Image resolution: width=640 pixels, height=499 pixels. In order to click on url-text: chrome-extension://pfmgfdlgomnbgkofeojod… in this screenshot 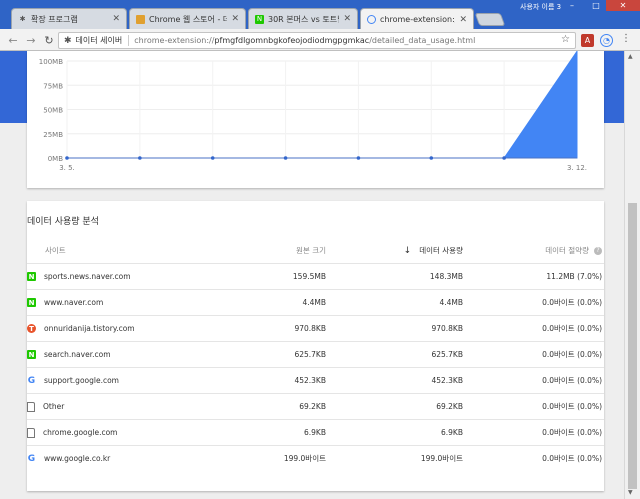, I will do `click(304, 40)`.